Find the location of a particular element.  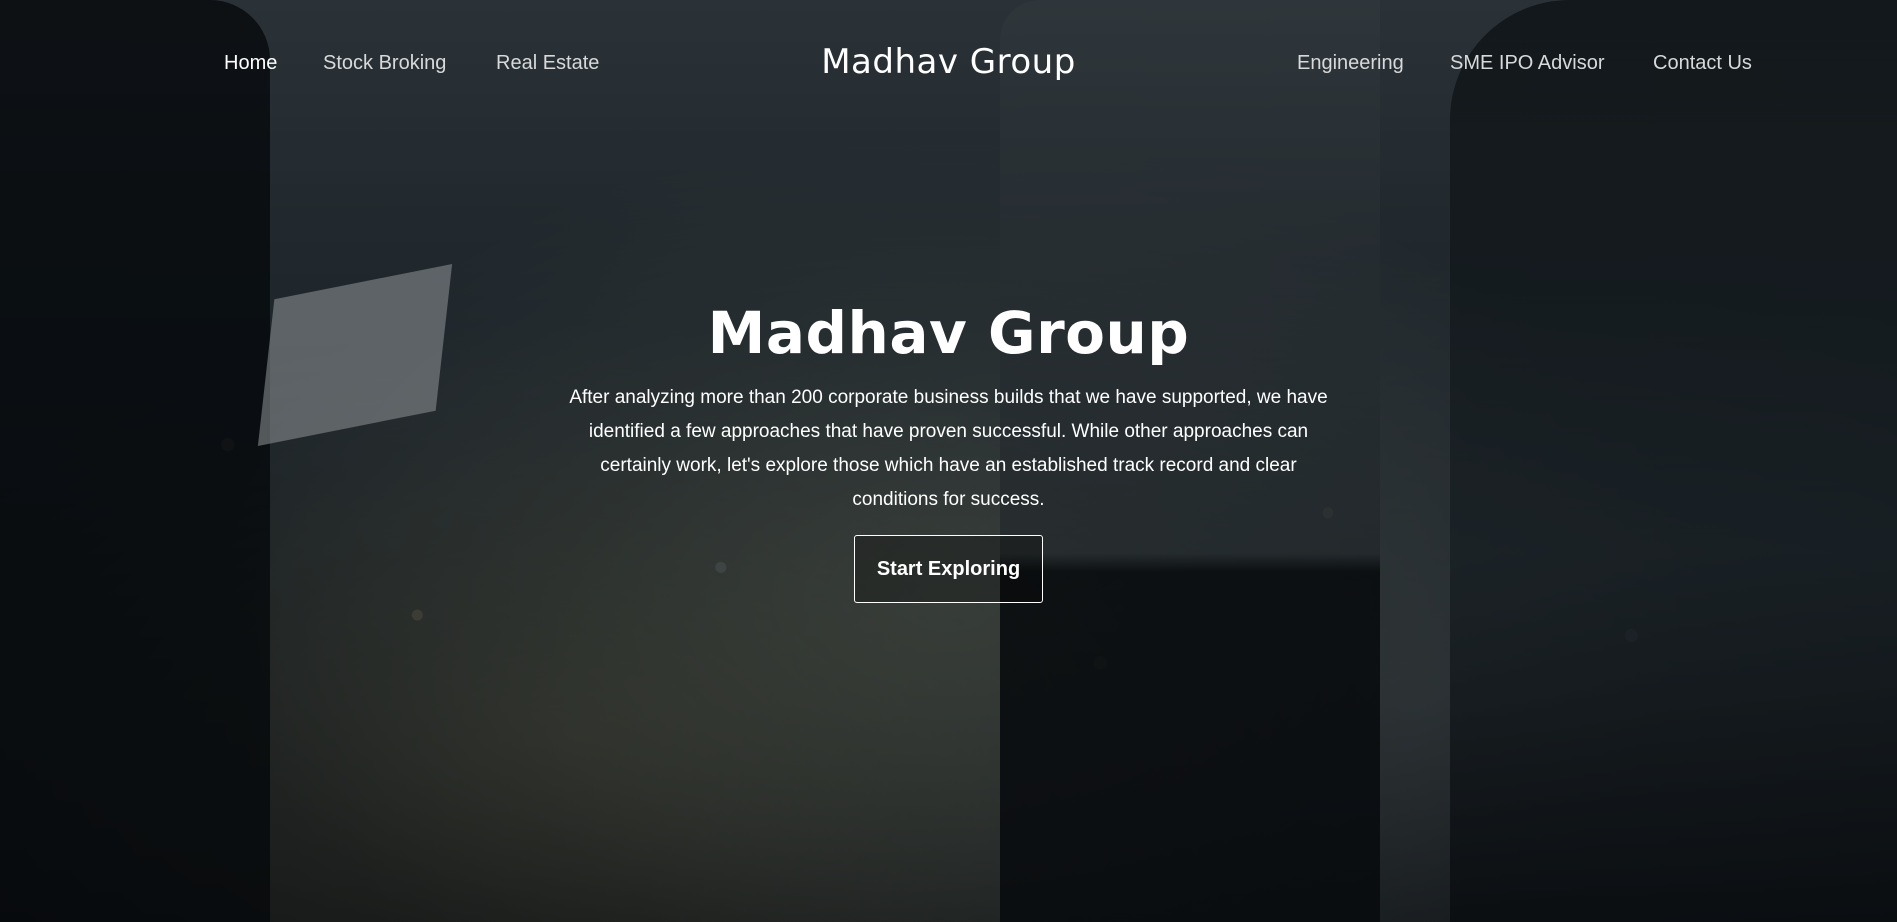

brand-logo-text: Madhav Group is located at coordinates (948, 62).